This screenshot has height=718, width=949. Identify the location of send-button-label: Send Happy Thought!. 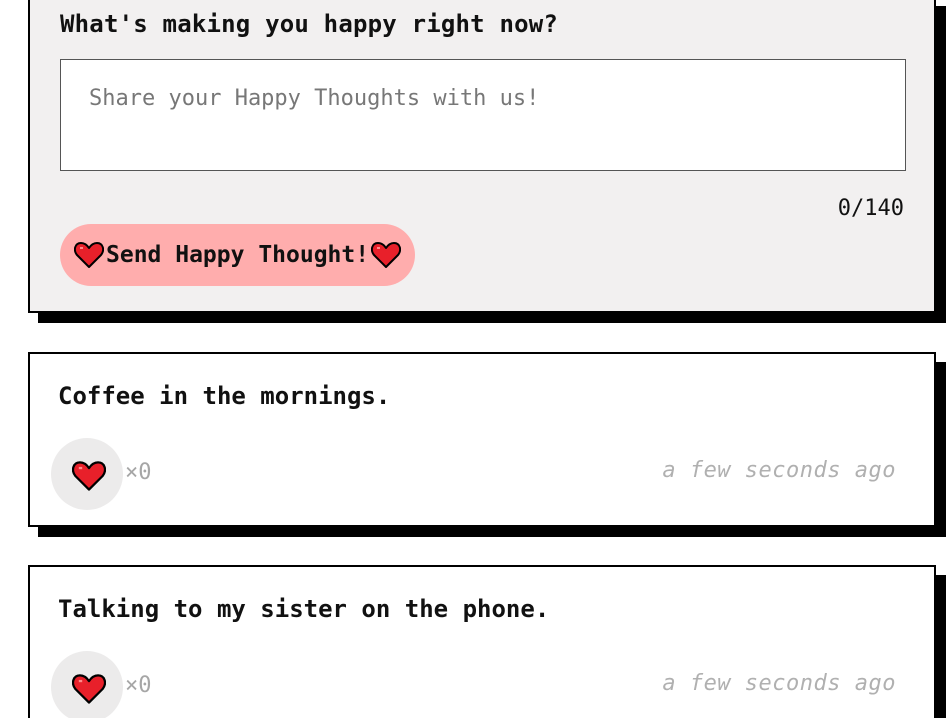
(238, 255).